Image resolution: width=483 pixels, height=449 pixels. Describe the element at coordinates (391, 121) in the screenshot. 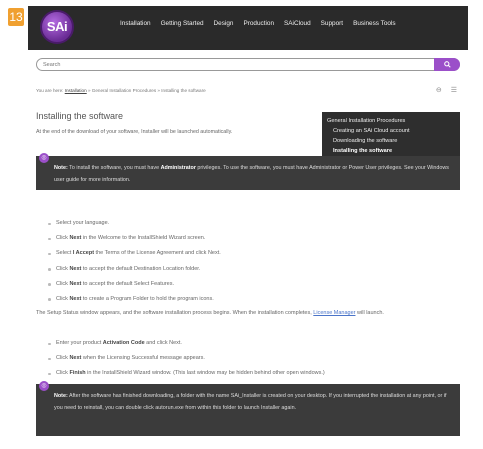

I see `toc-heading: General Installation Procedures` at that location.